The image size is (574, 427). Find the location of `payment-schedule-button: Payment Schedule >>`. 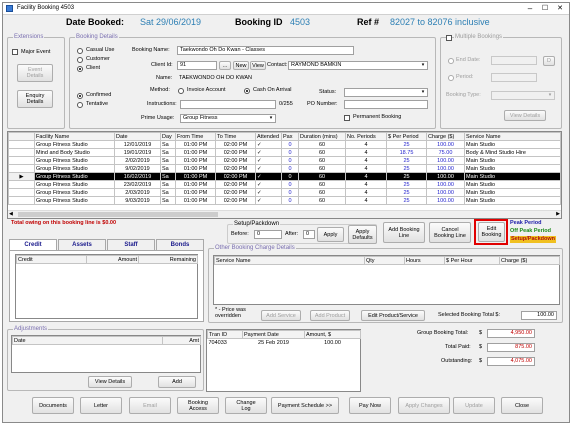

payment-schedule-button: Payment Schedule >> is located at coordinates (305, 405).